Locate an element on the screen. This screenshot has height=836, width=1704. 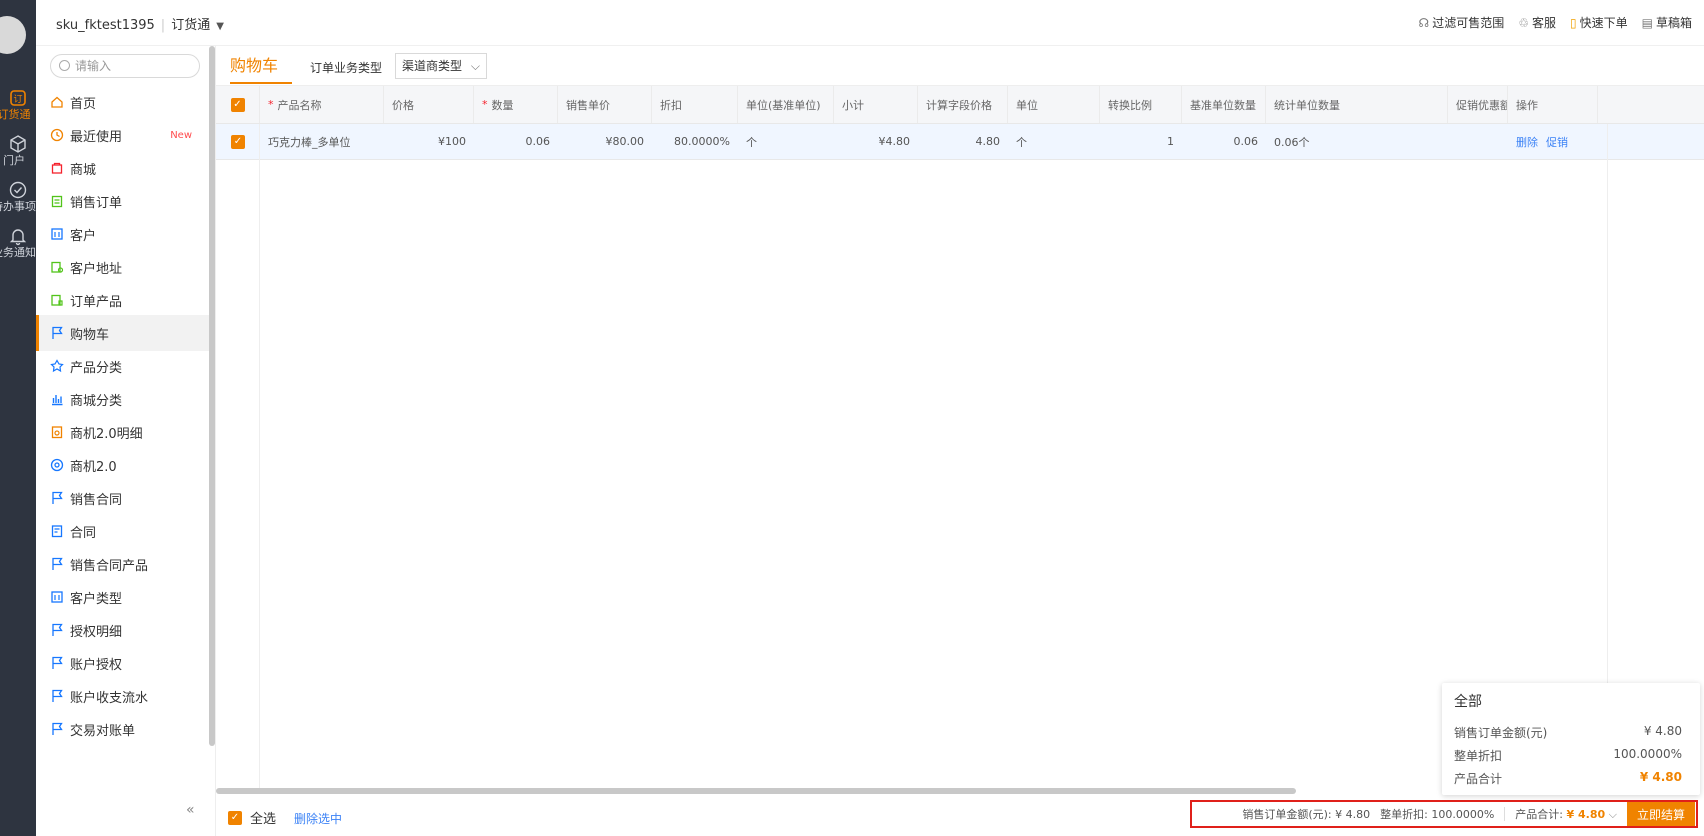
column-header: 价格 is located at coordinates (429, 104).